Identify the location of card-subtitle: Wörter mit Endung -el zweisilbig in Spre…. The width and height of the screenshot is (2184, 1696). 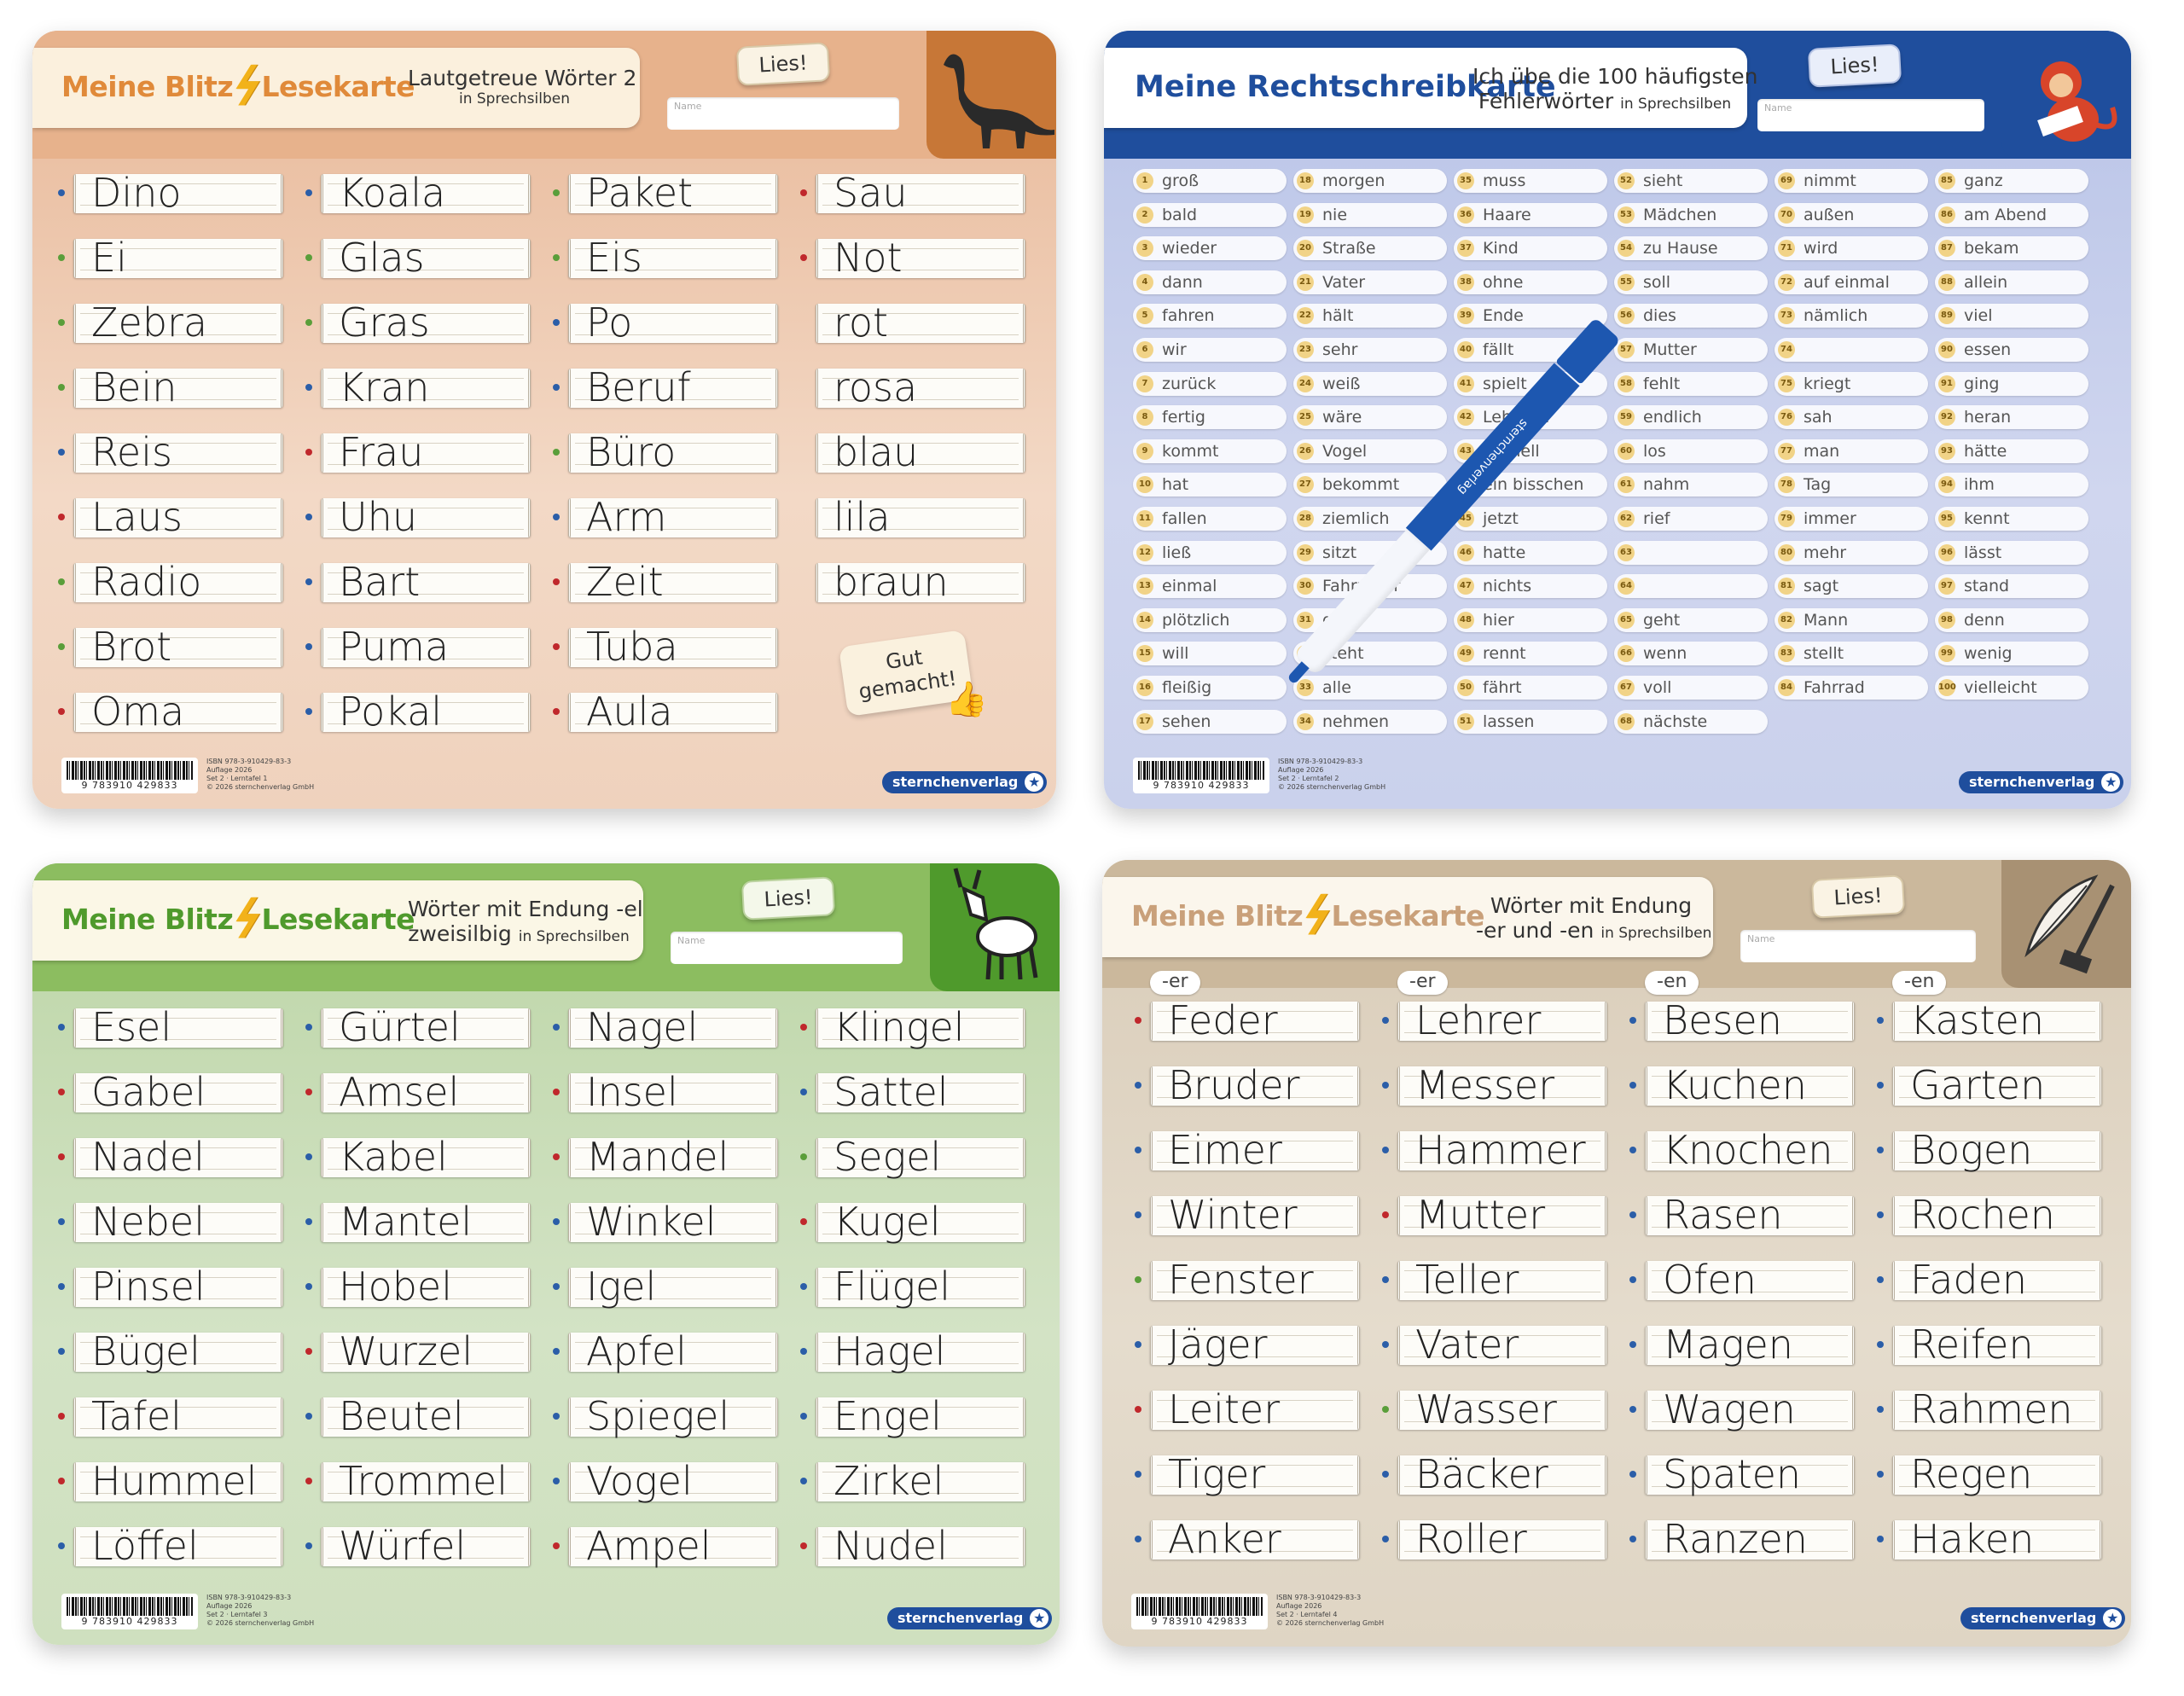
(526, 921).